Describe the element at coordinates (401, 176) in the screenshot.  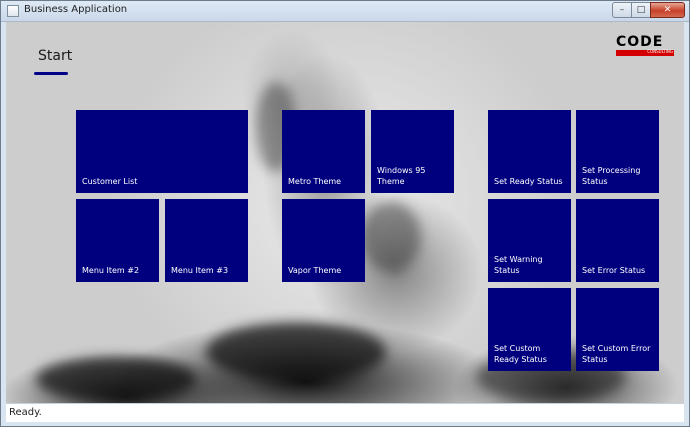
I see `tile-label: Windows 95 Theme` at that location.